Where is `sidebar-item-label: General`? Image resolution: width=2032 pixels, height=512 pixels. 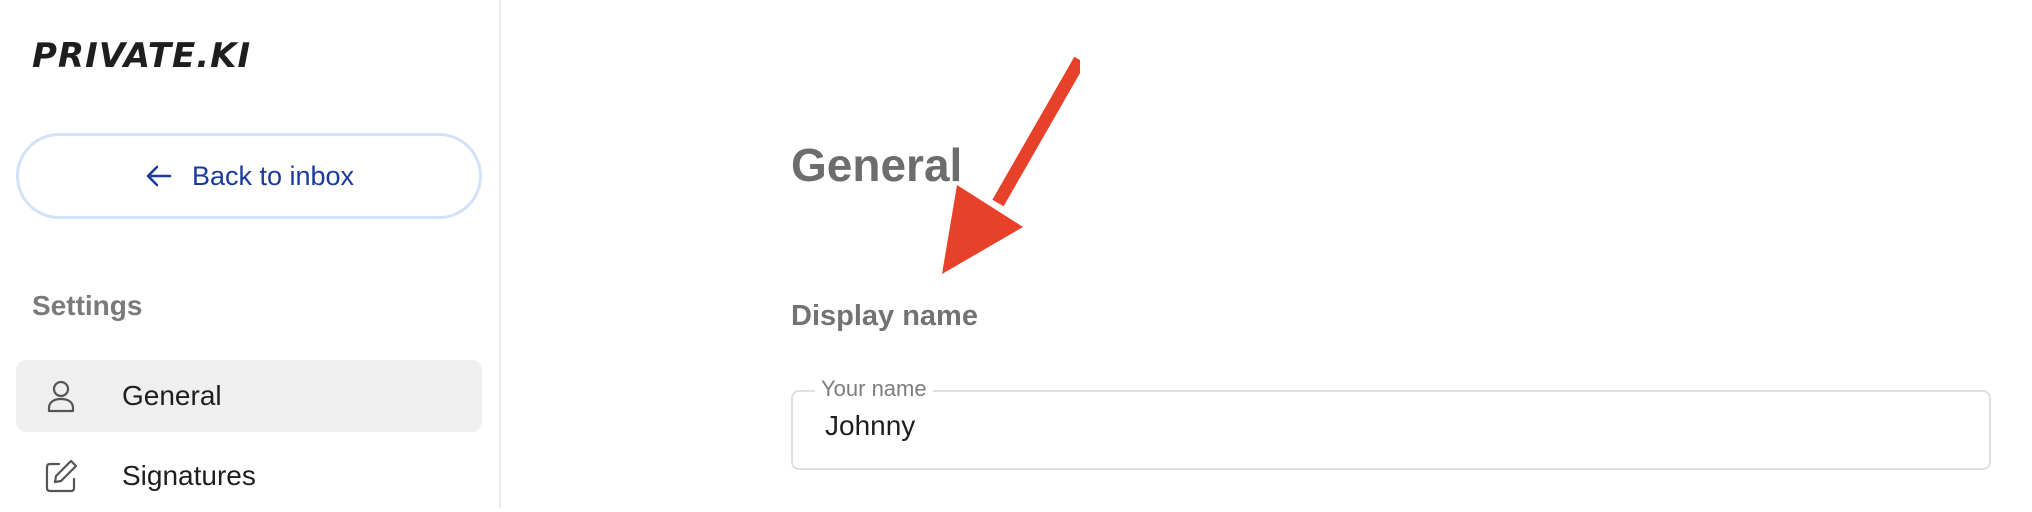
sidebar-item-label: General is located at coordinates (172, 395).